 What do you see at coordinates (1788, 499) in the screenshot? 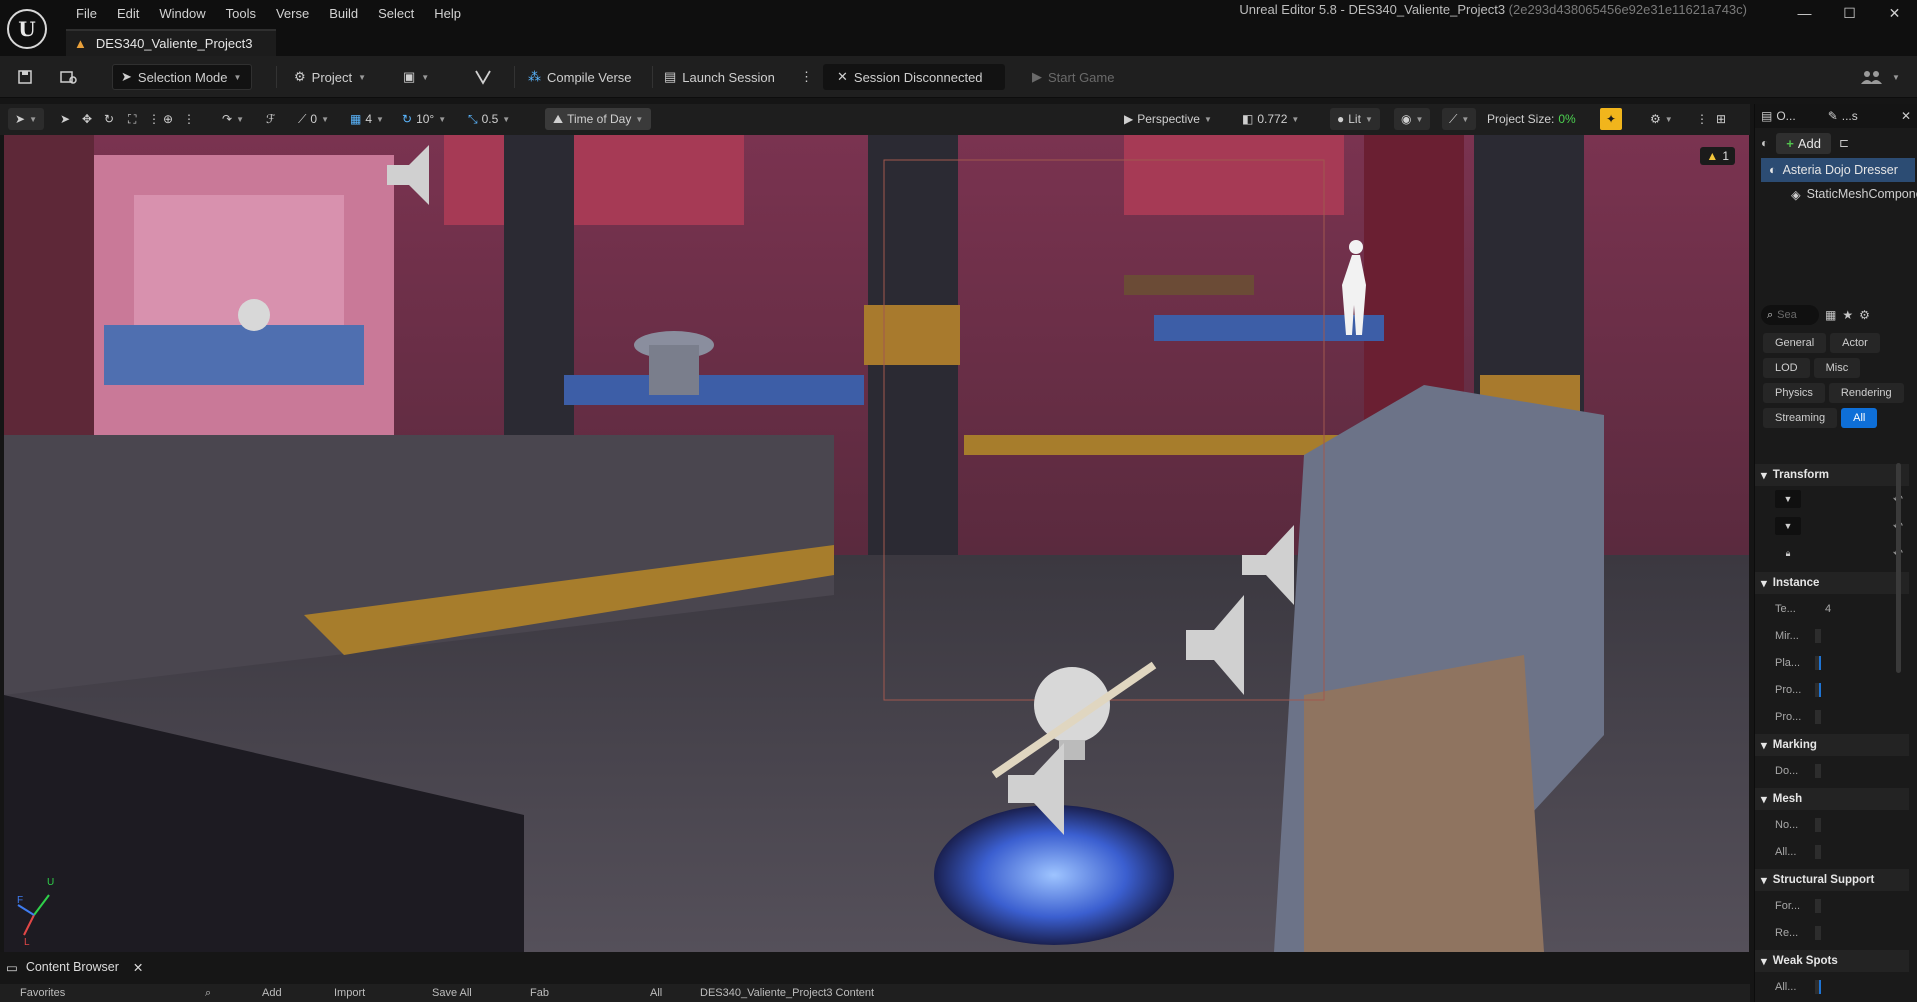
I see `location-dropdown: ▼` at bounding box center [1788, 499].